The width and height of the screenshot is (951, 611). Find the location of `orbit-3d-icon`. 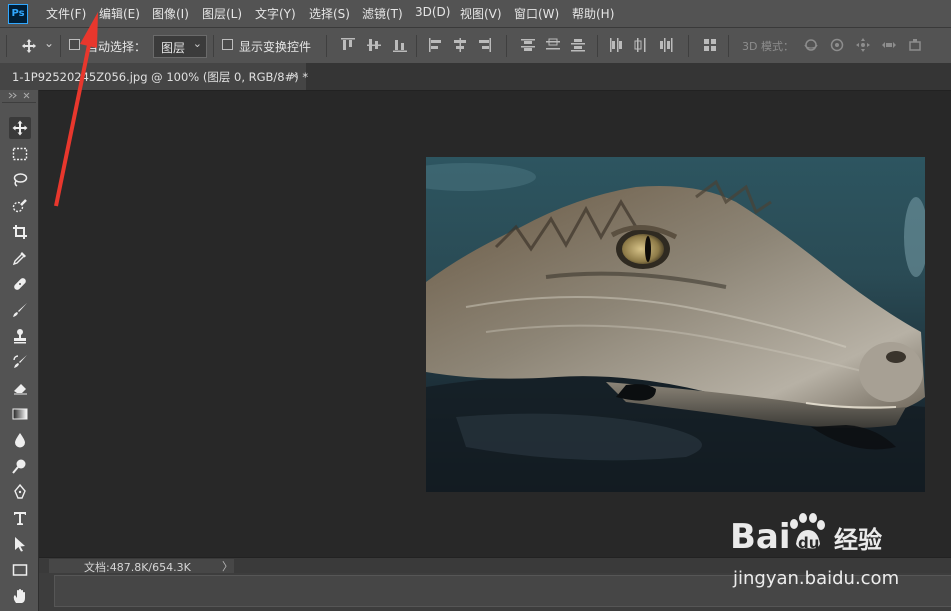

orbit-3d-icon is located at coordinates (811, 45).